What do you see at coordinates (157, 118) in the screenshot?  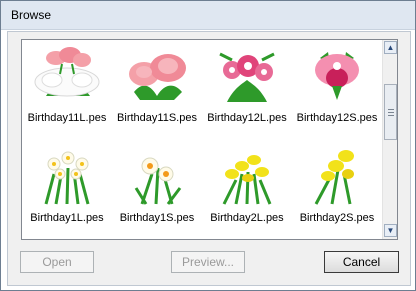 I see `file-name: Birthday11S.pes` at bounding box center [157, 118].